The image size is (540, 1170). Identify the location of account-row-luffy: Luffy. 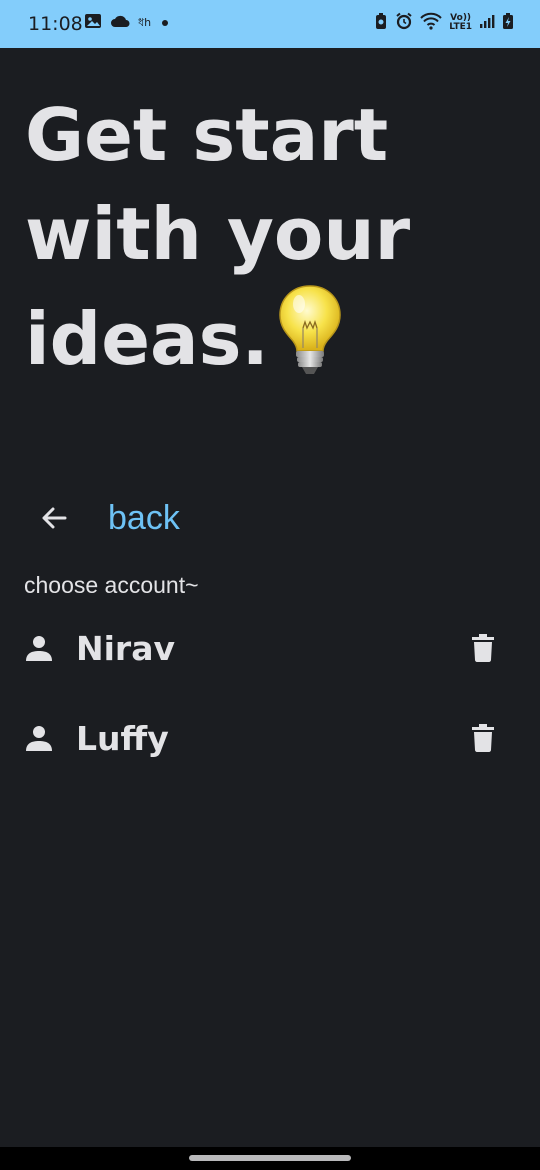
(270, 738).